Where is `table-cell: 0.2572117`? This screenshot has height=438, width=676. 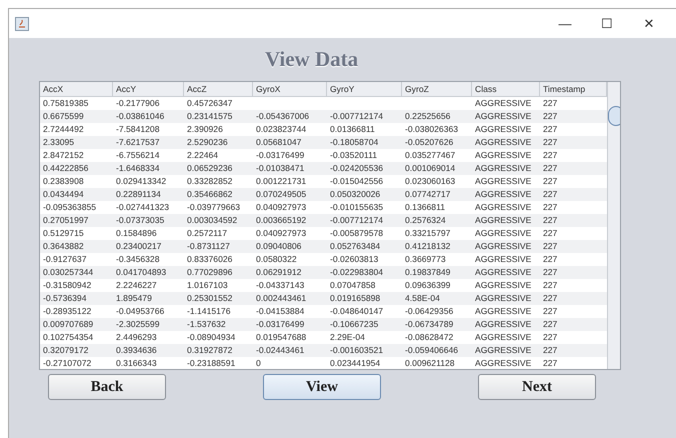 table-cell: 0.2572117 is located at coordinates (207, 233).